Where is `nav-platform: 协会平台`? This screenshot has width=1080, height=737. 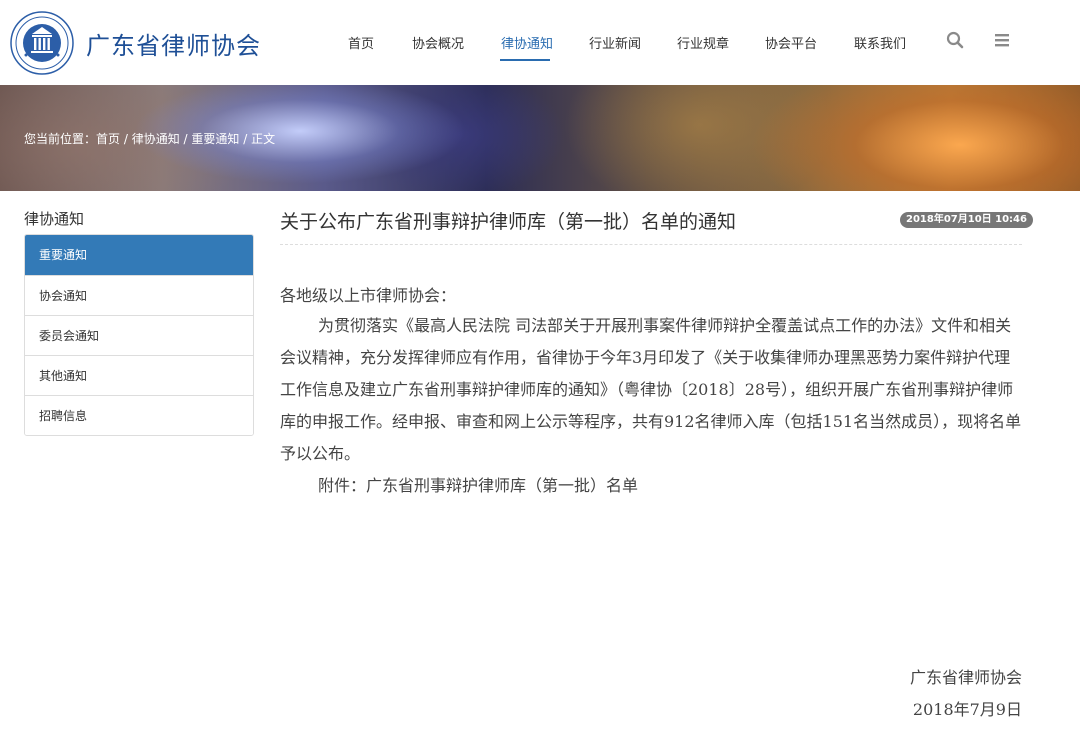
nav-platform: 协会平台 is located at coordinates (791, 42).